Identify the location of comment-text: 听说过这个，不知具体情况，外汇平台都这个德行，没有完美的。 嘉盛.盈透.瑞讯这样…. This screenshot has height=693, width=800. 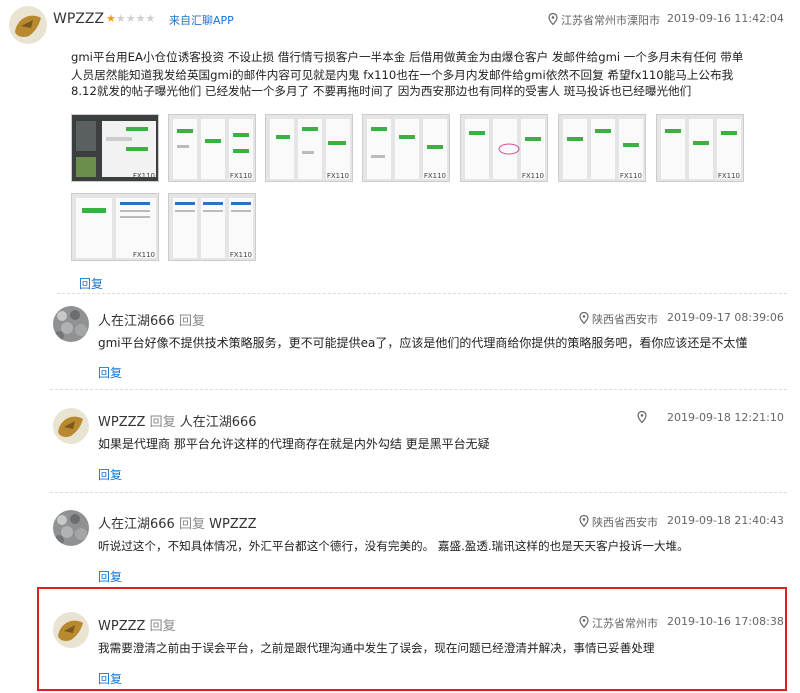
(393, 546).